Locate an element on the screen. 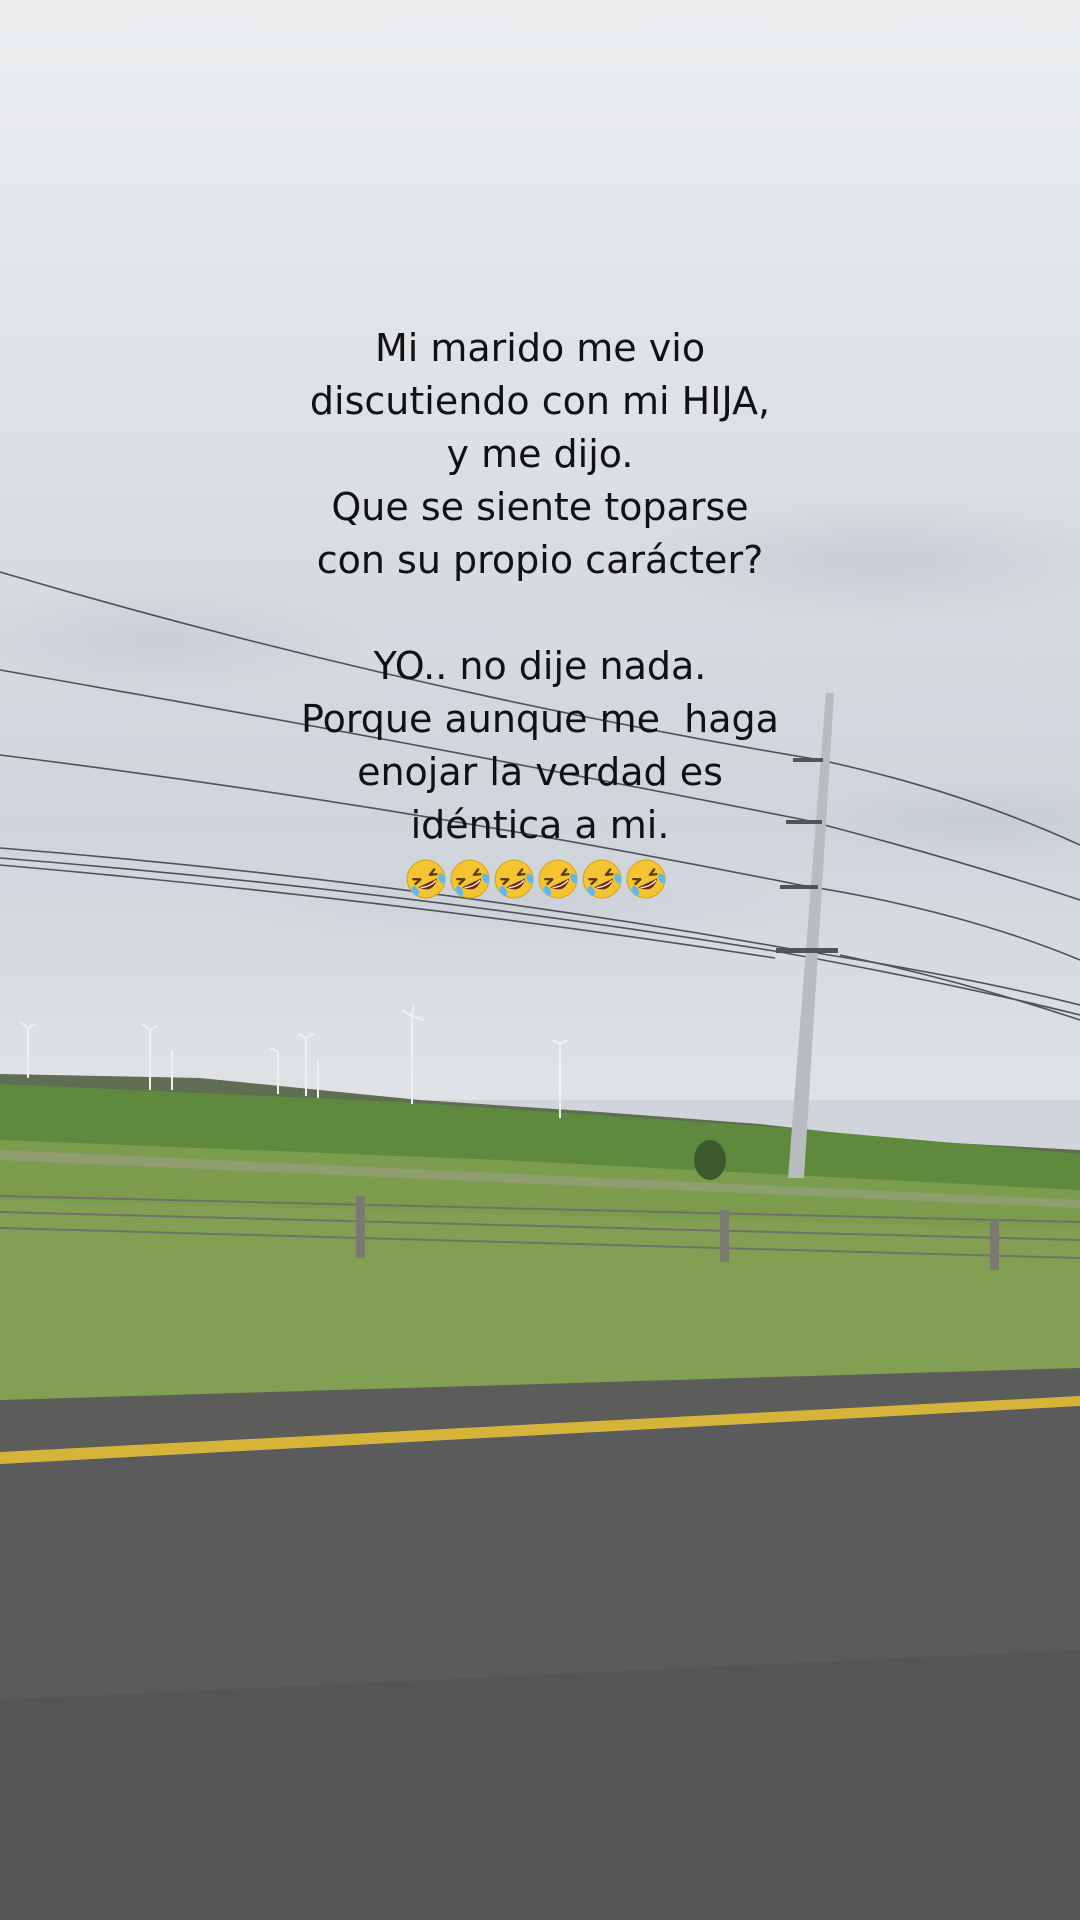  small-tree is located at coordinates (710, 1160).